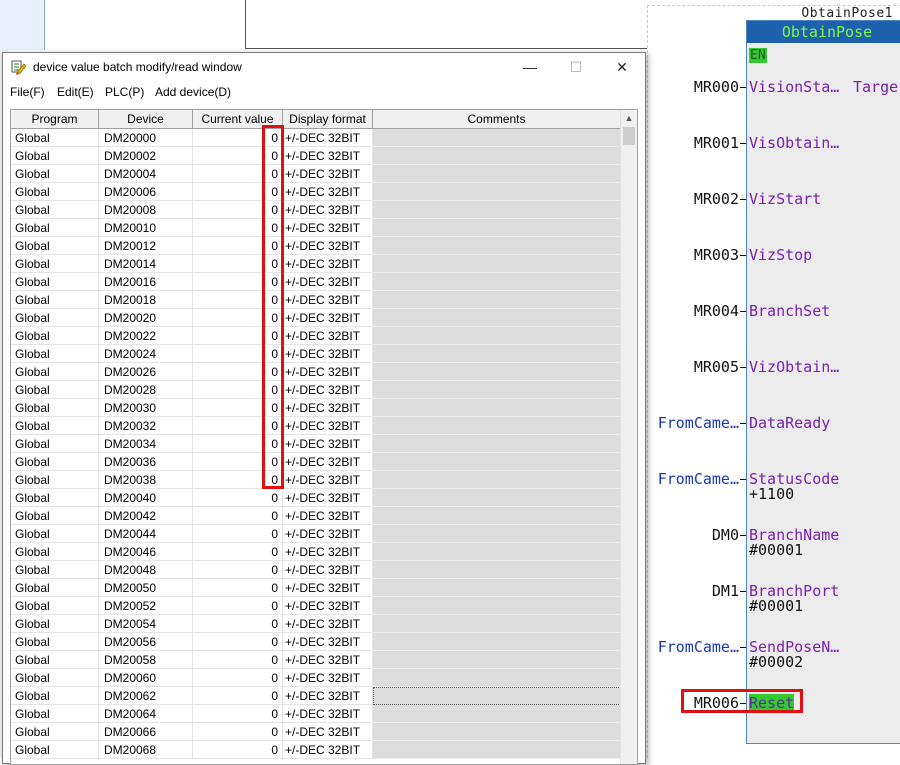  I want to click on table-row: Global DM20000 0 +/-DEC 32BIT, so click(316, 138).